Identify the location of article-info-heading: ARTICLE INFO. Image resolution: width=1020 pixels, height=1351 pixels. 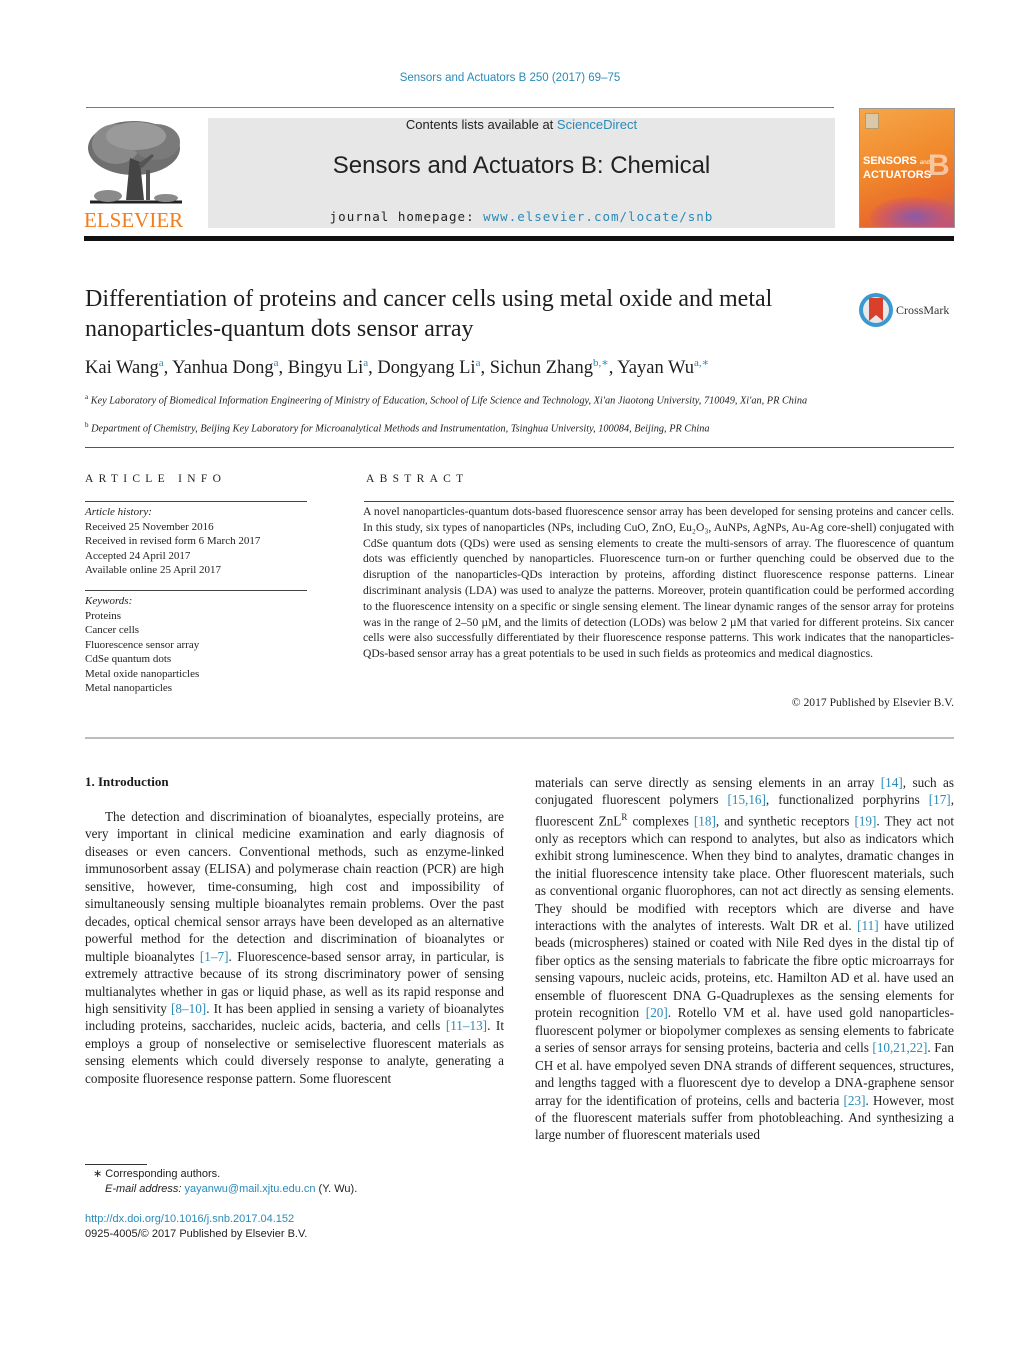
(156, 479).